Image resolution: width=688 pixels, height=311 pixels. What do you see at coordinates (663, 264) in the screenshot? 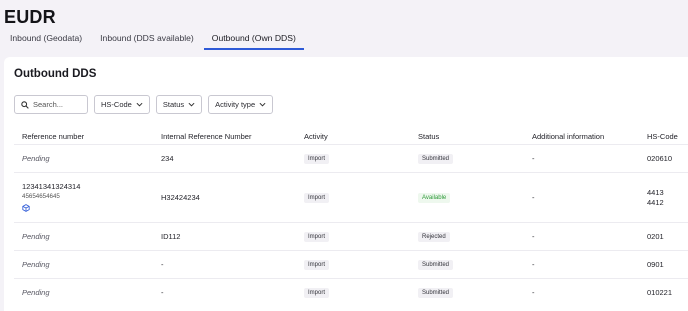
I see `hs-code-cell: 0901` at bounding box center [663, 264].